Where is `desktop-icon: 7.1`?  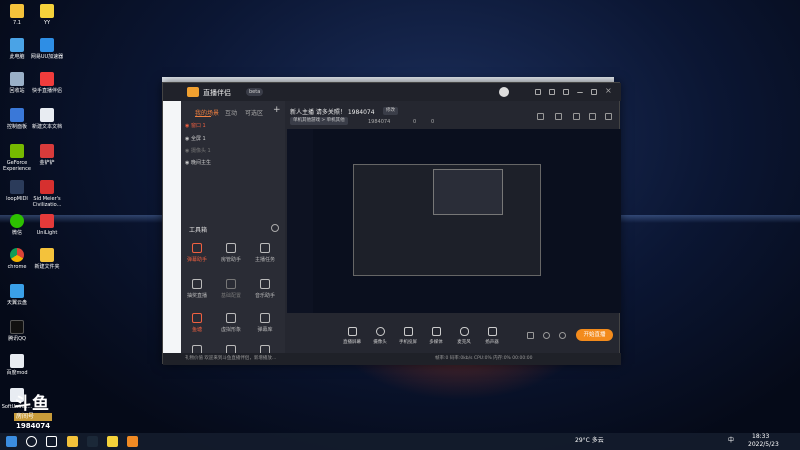 desktop-icon: 7.1 is located at coordinates (17, 15).